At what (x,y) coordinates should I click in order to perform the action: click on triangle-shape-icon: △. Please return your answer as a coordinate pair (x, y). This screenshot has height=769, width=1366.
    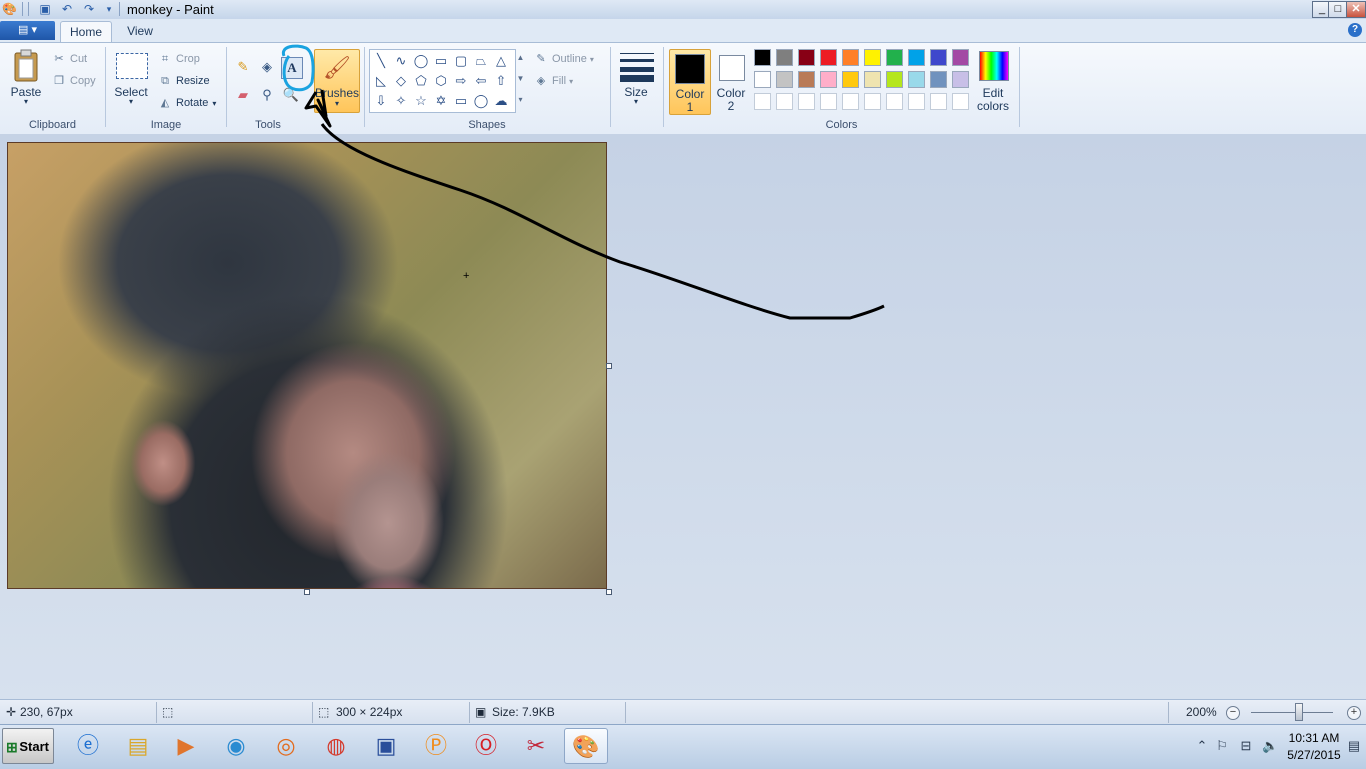
    Looking at the image, I should click on (501, 61).